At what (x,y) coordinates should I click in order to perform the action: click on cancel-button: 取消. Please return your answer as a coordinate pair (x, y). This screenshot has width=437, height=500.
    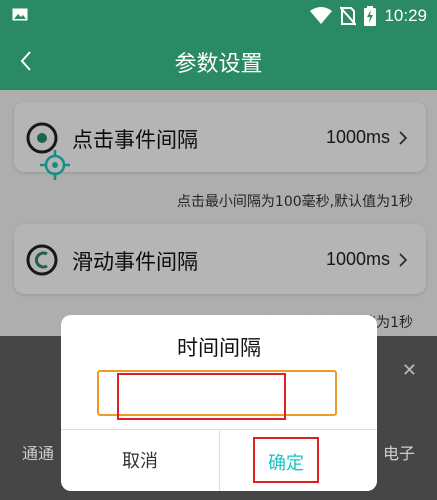
    Looking at the image, I should click on (140, 460).